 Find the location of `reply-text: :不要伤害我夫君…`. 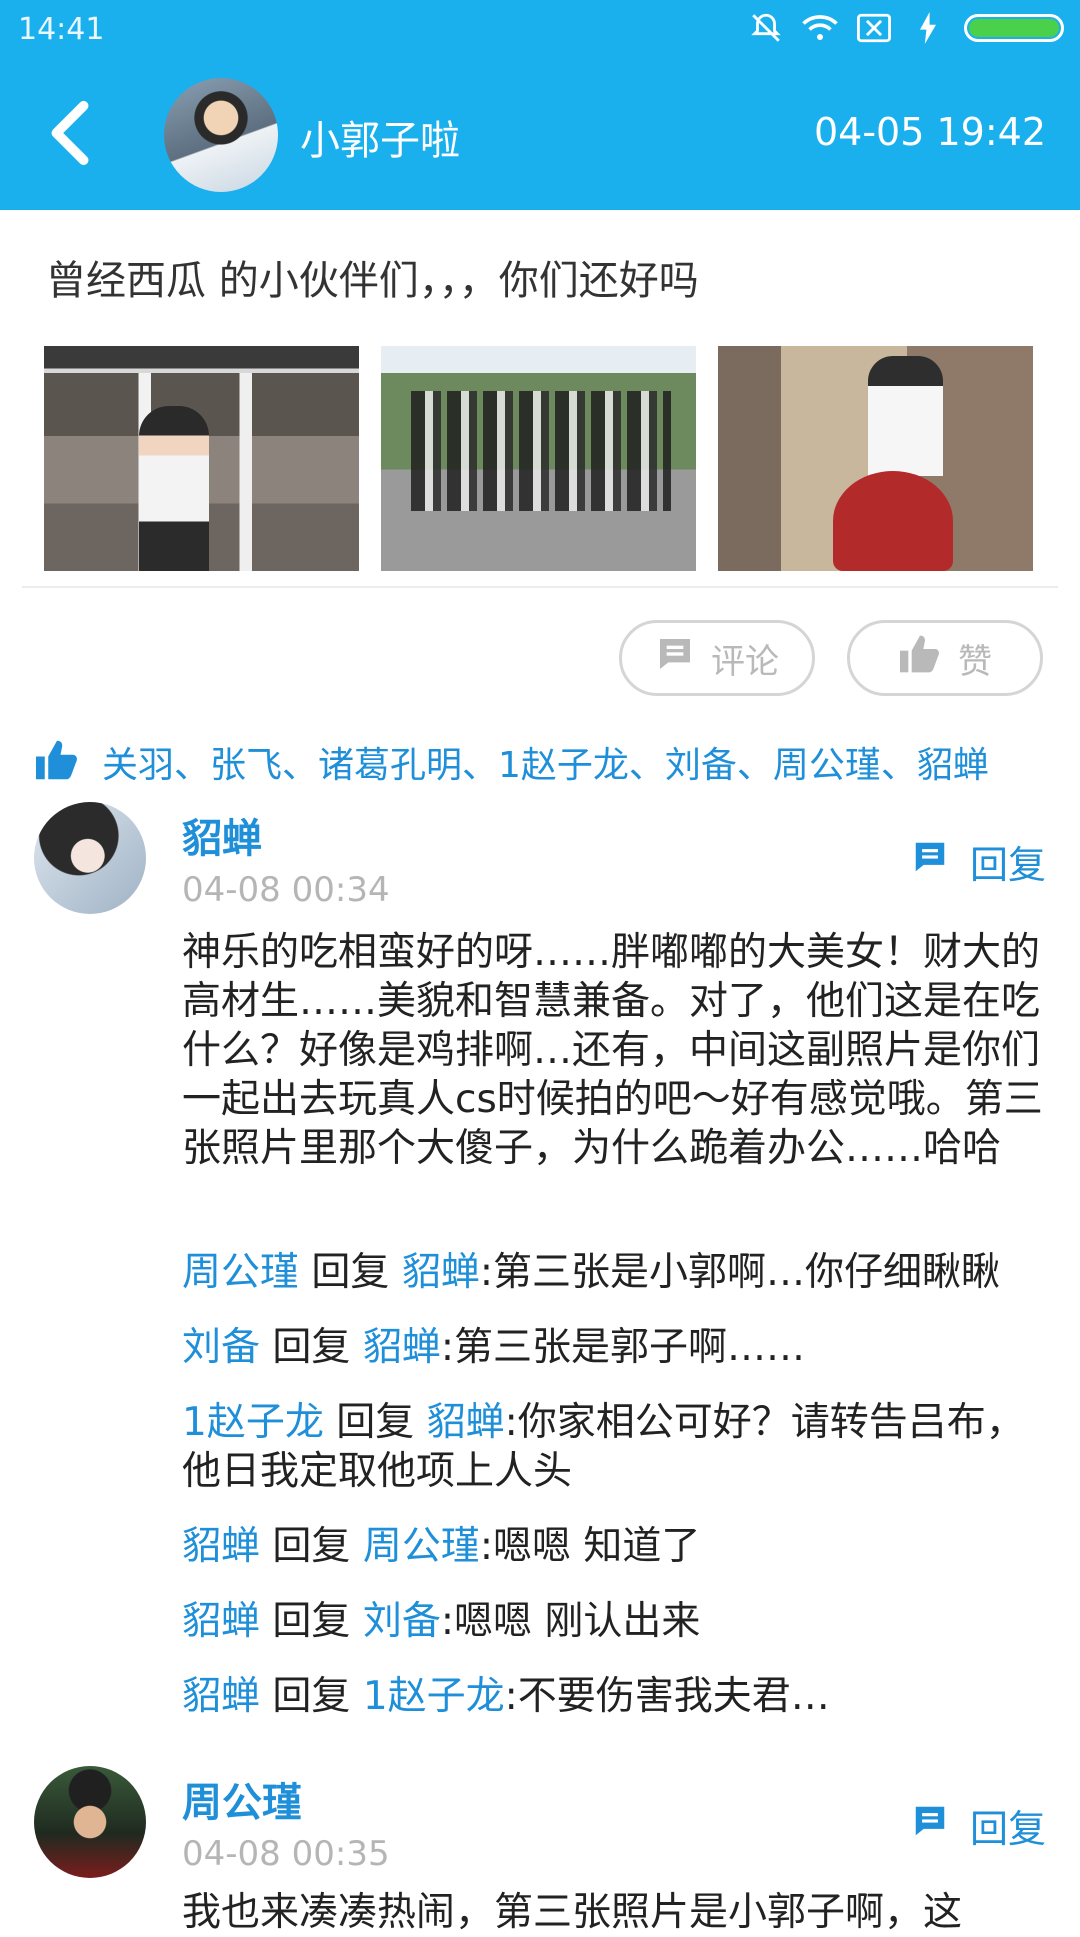

reply-text: :不要伤害我夫君… is located at coordinates (667, 1696).